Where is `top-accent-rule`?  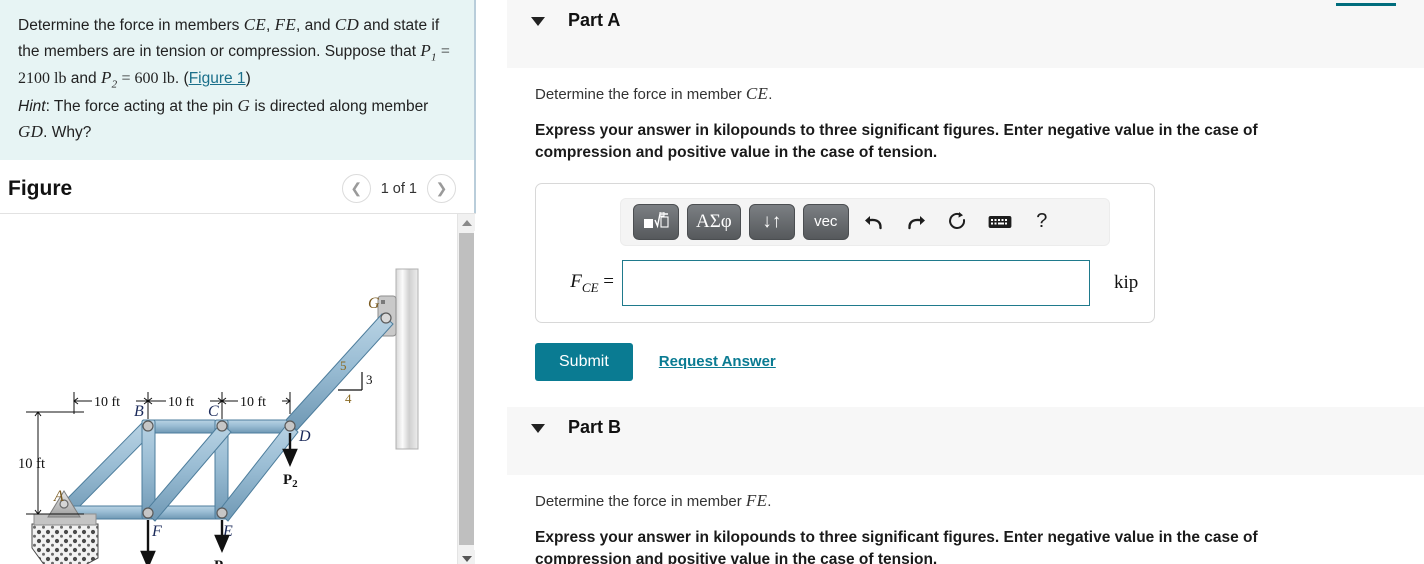 top-accent-rule is located at coordinates (1366, 4).